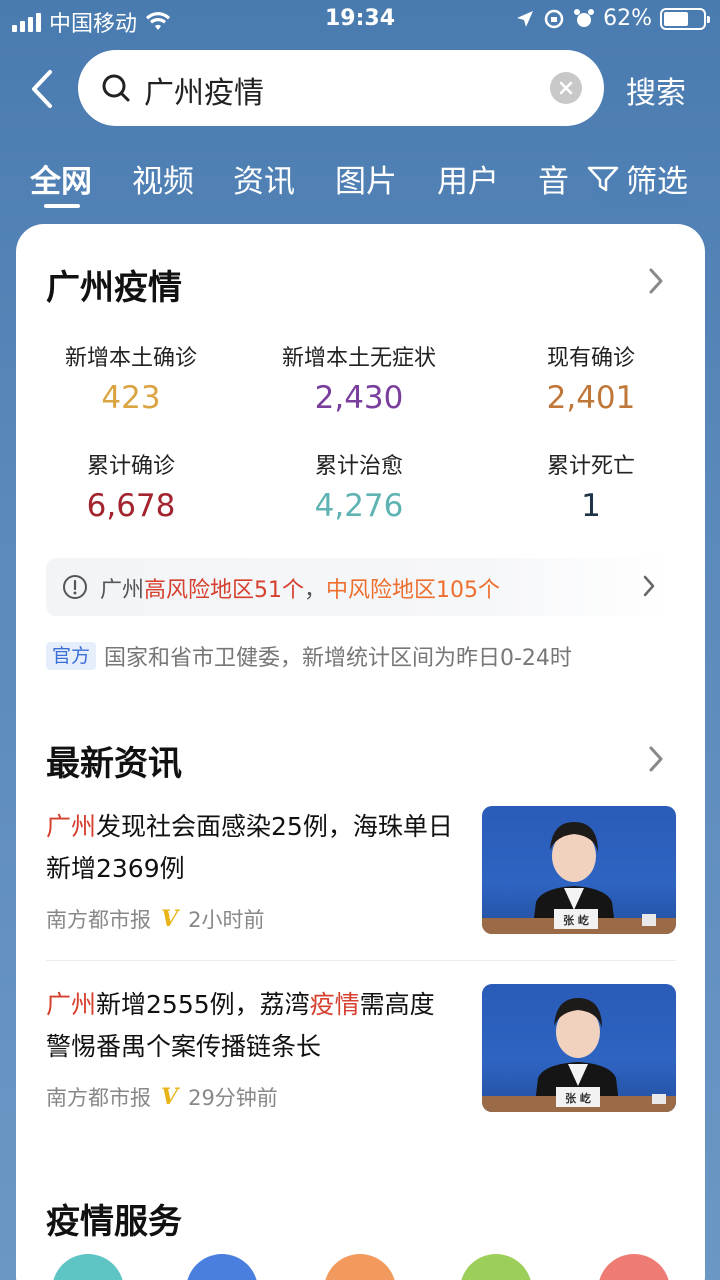 This screenshot has height=1280, width=720. Describe the element at coordinates (591, 398) in the screenshot. I see `stat-value: 2,401` at that location.